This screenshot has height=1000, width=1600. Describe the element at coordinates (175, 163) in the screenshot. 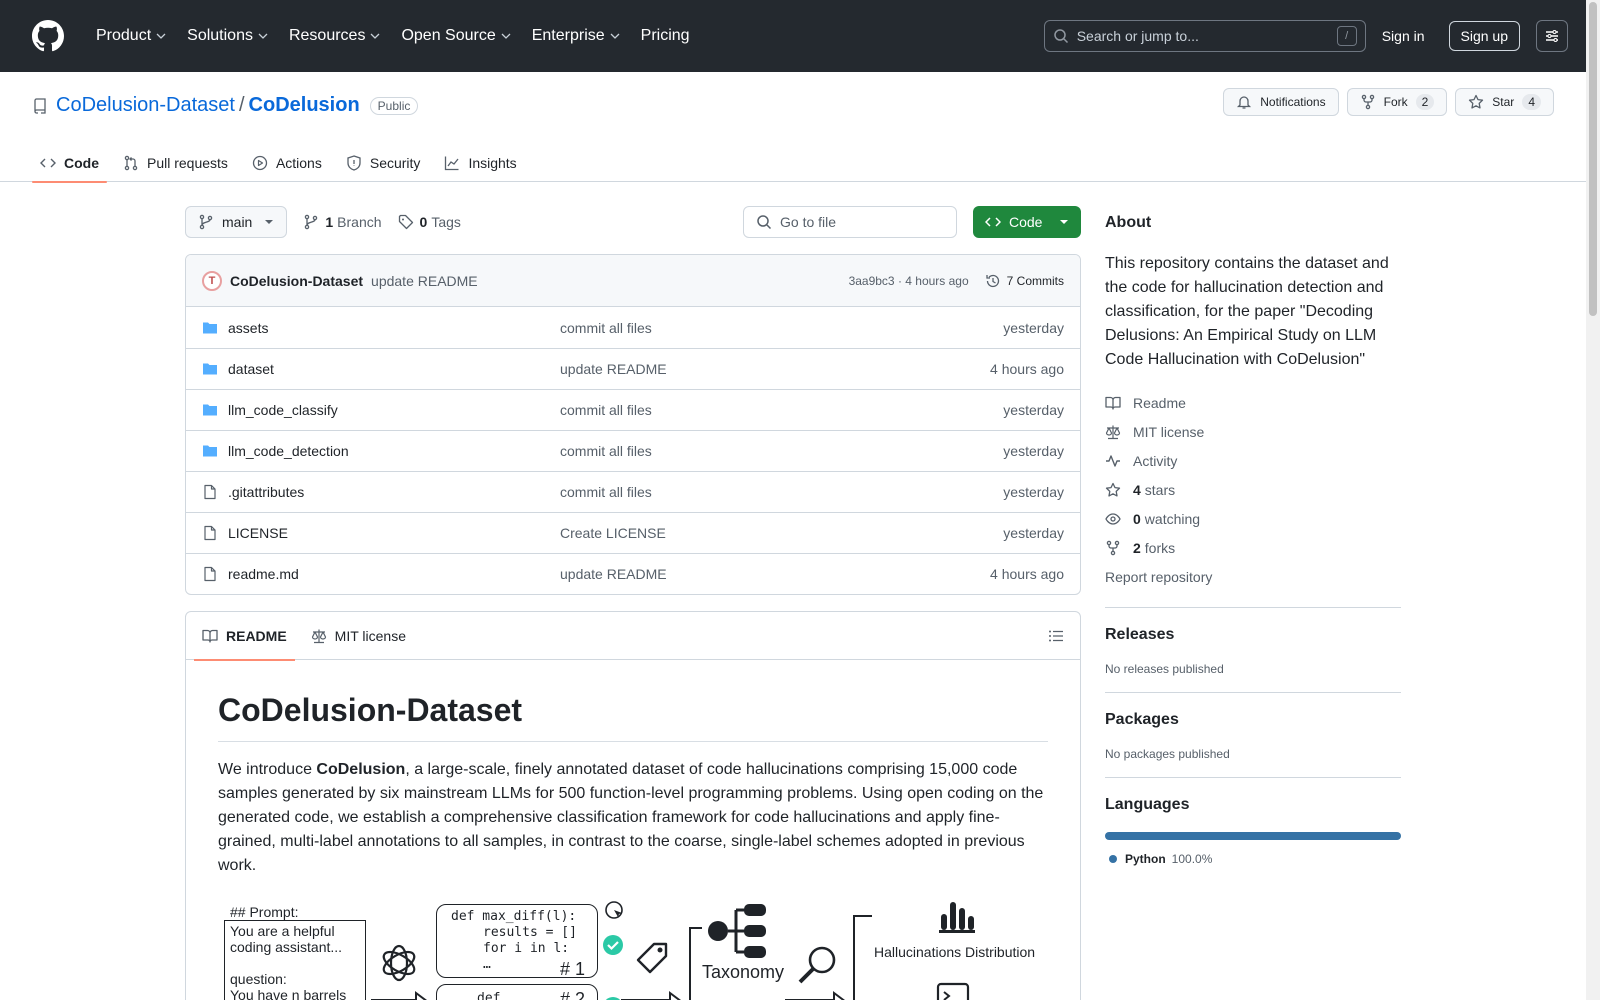

I see `tab-pull-requests: Pull requests` at that location.